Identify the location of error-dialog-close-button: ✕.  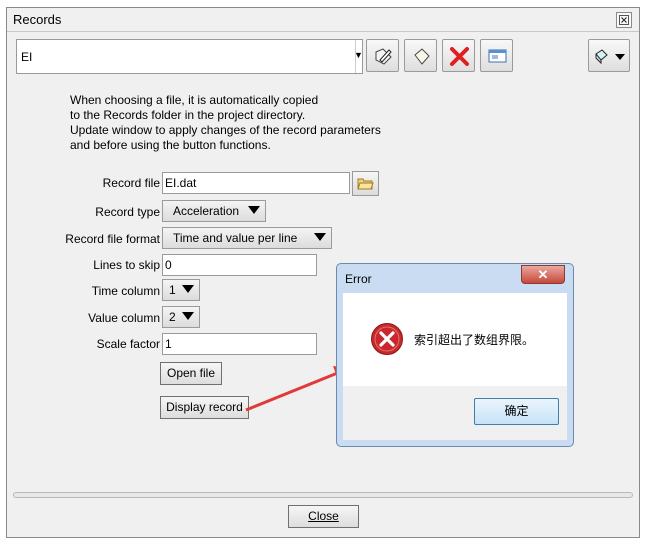
(543, 274).